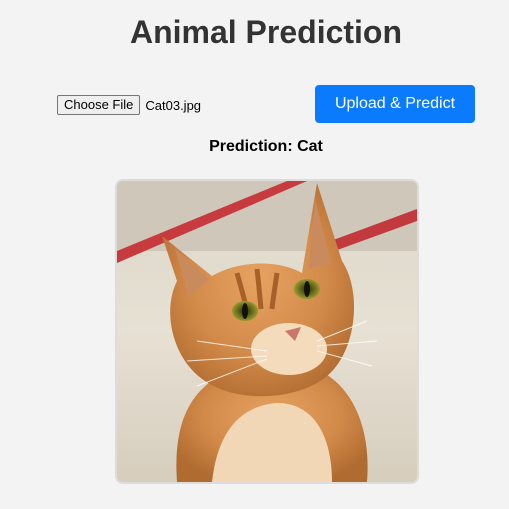 Image resolution: width=509 pixels, height=509 pixels. I want to click on file-input: Choose File Cat03.jpg, so click(129, 105).